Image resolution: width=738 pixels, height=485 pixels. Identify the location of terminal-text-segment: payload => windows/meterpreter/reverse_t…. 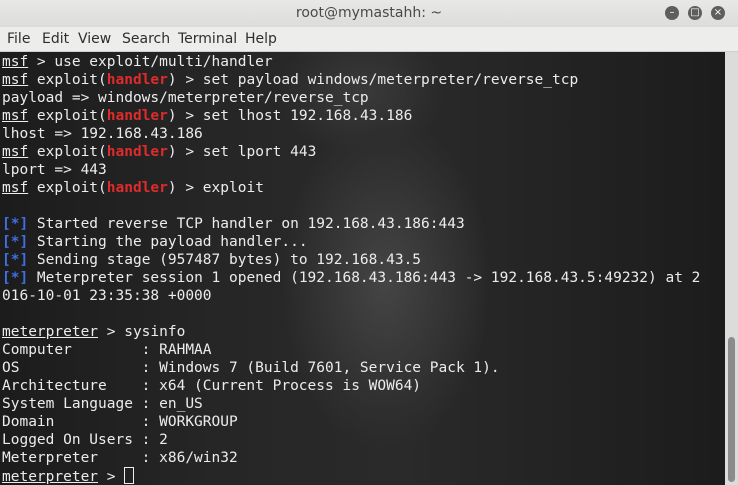
(185, 98).